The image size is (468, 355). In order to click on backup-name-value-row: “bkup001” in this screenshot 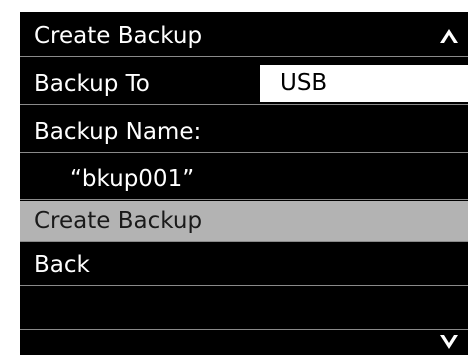, I will do `click(244, 179)`.